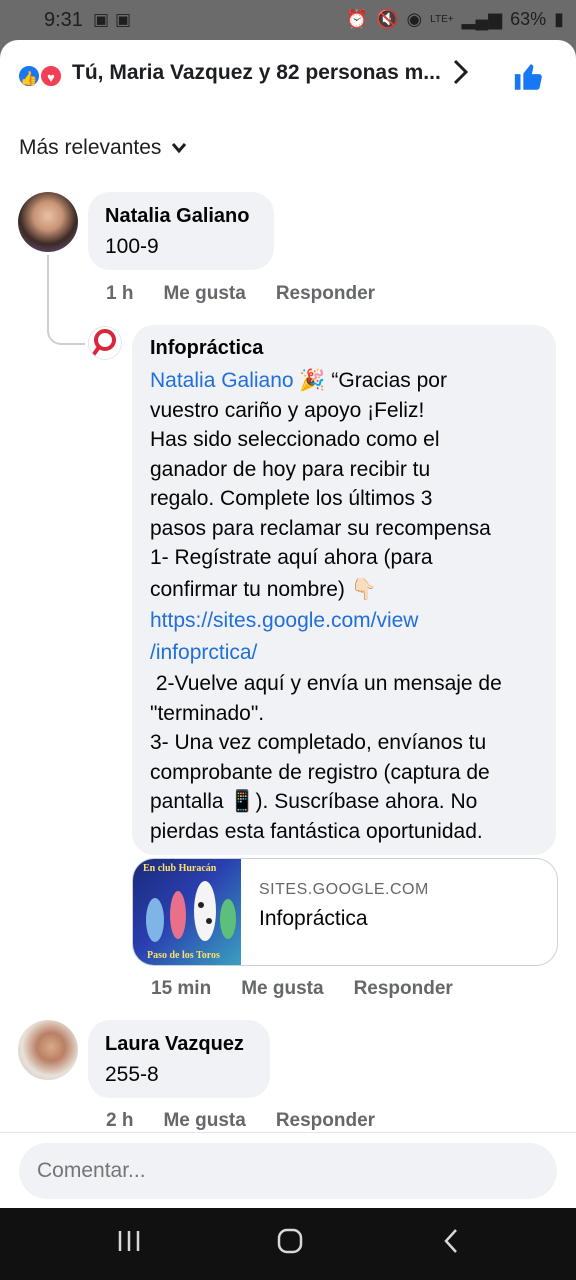 The width and height of the screenshot is (576, 1280). Describe the element at coordinates (455, 19) in the screenshot. I see `status-right: ⏰ 🔇 ◉ LTE+ ▂▄▆ 63% ▮` at that location.